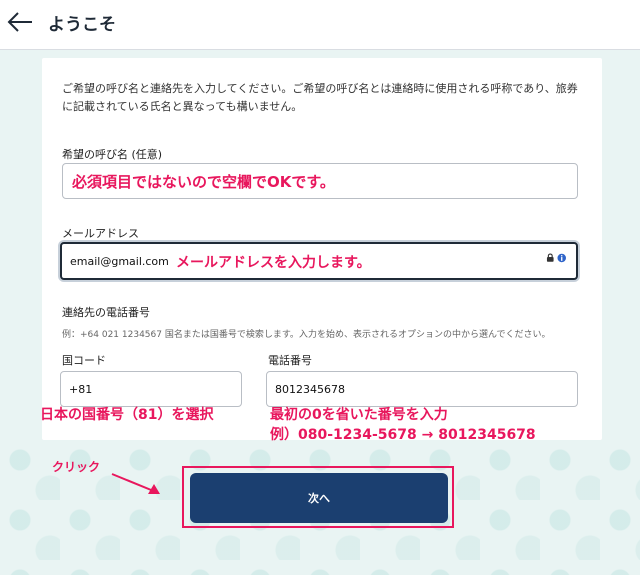 This screenshot has width=640, height=575. What do you see at coordinates (290, 360) in the screenshot?
I see `phone-number-label: 電話番号` at bounding box center [290, 360].